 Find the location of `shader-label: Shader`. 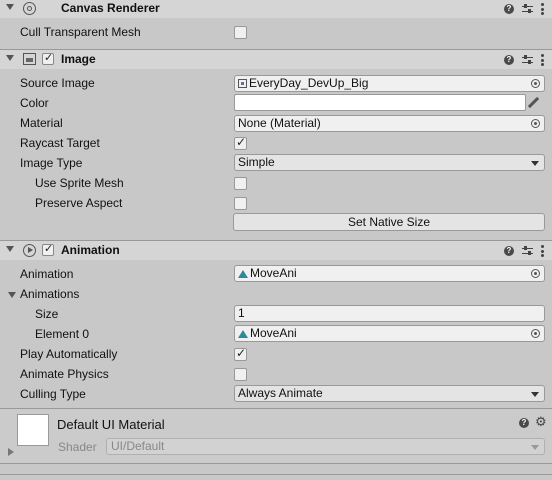

shader-label: Shader is located at coordinates (77, 447).